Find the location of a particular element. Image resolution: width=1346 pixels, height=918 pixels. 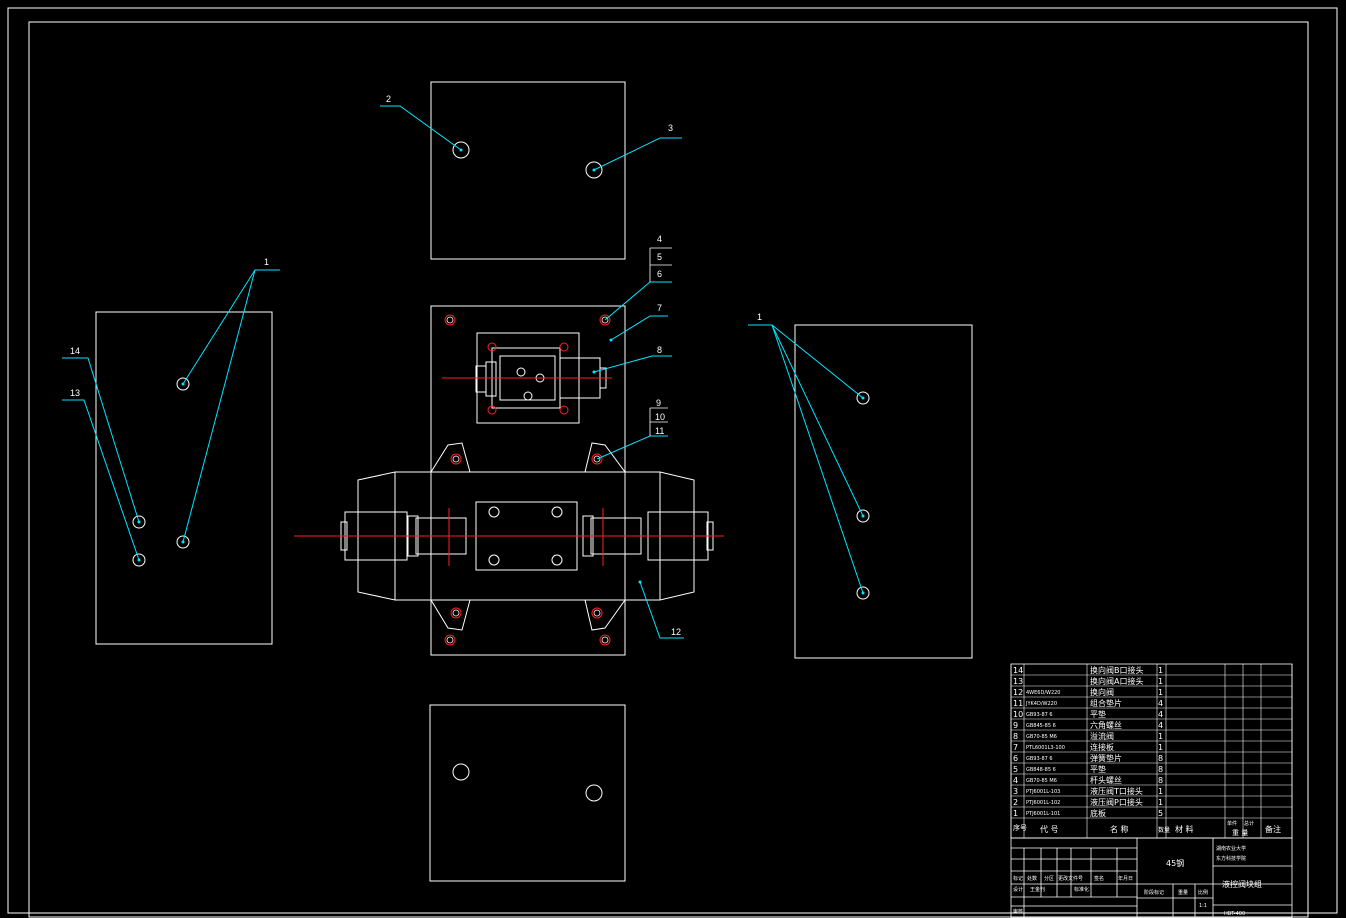

bom-header-total-weight: 总计 is located at coordinates (1249, 823).